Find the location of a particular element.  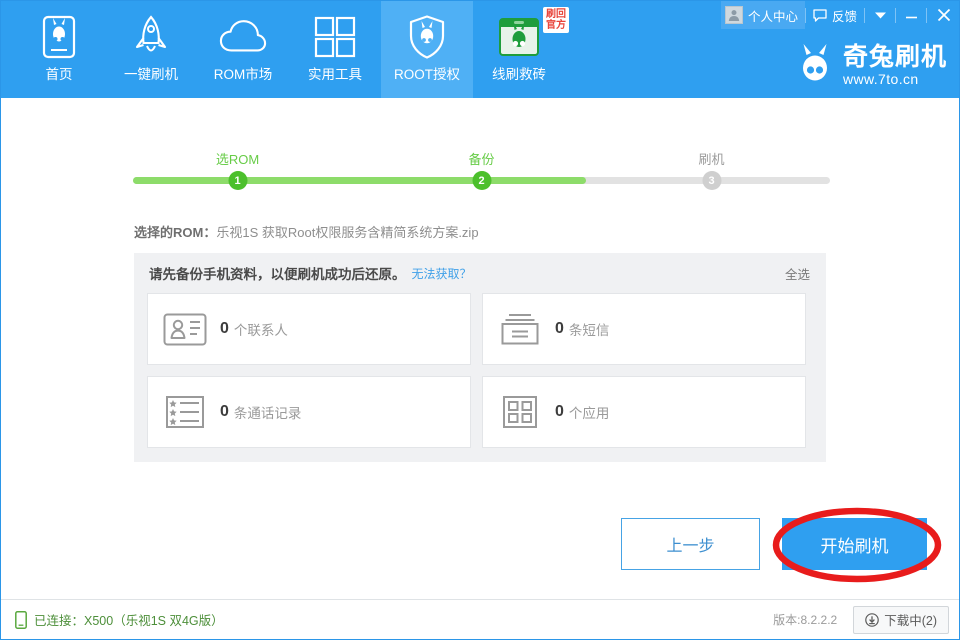

backup-card-apps: 0 个应用 is located at coordinates (644, 412).